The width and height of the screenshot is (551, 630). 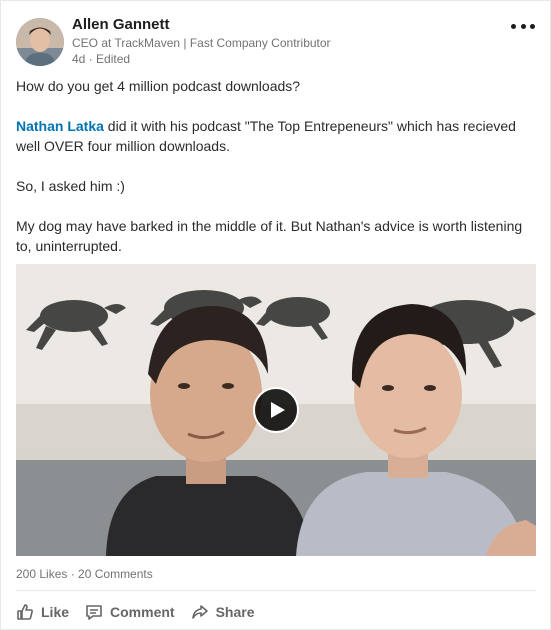 What do you see at coordinates (276, 590) in the screenshot?
I see `divider` at bounding box center [276, 590].